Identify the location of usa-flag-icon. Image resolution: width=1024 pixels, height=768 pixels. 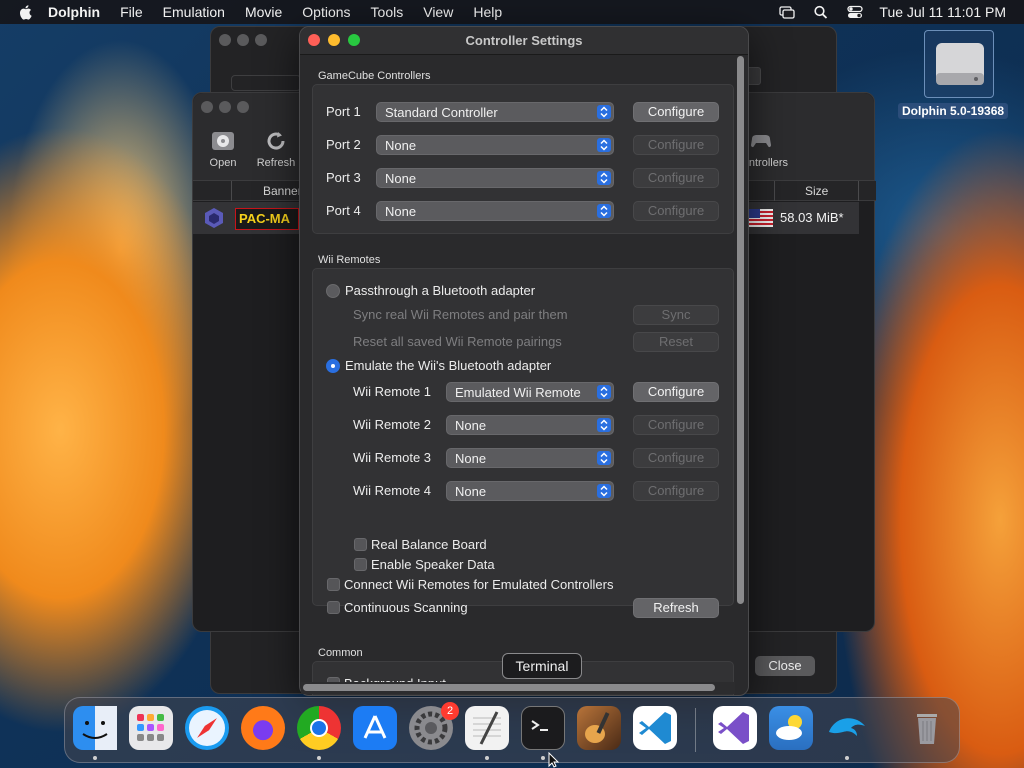
(761, 218).